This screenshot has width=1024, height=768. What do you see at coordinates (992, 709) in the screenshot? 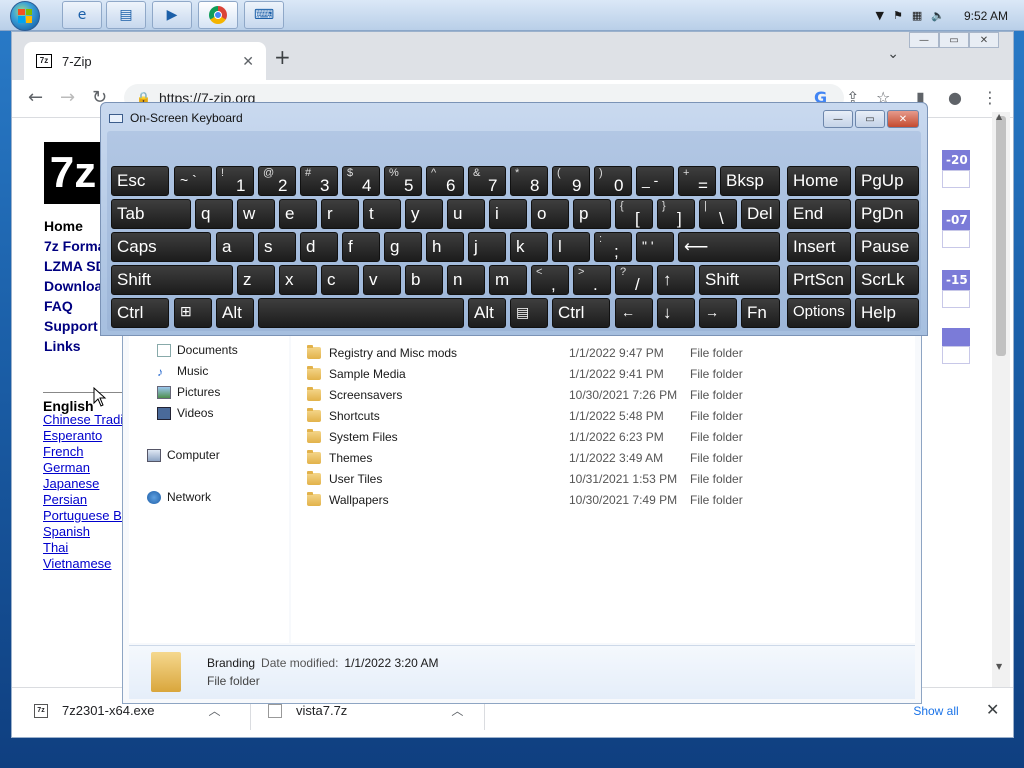
I see `close-download-bar-icon: ✕` at bounding box center [992, 709].